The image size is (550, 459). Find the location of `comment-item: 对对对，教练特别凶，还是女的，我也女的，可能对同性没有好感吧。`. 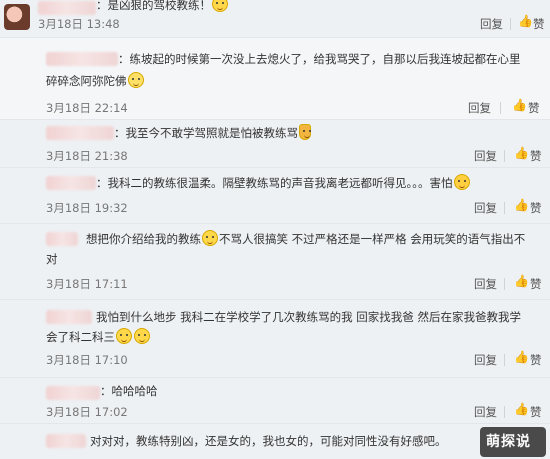

comment-item: 对对对，教练特别凶，还是女的，我也女的，可能对同性没有好感吧。 is located at coordinates (275, 441).